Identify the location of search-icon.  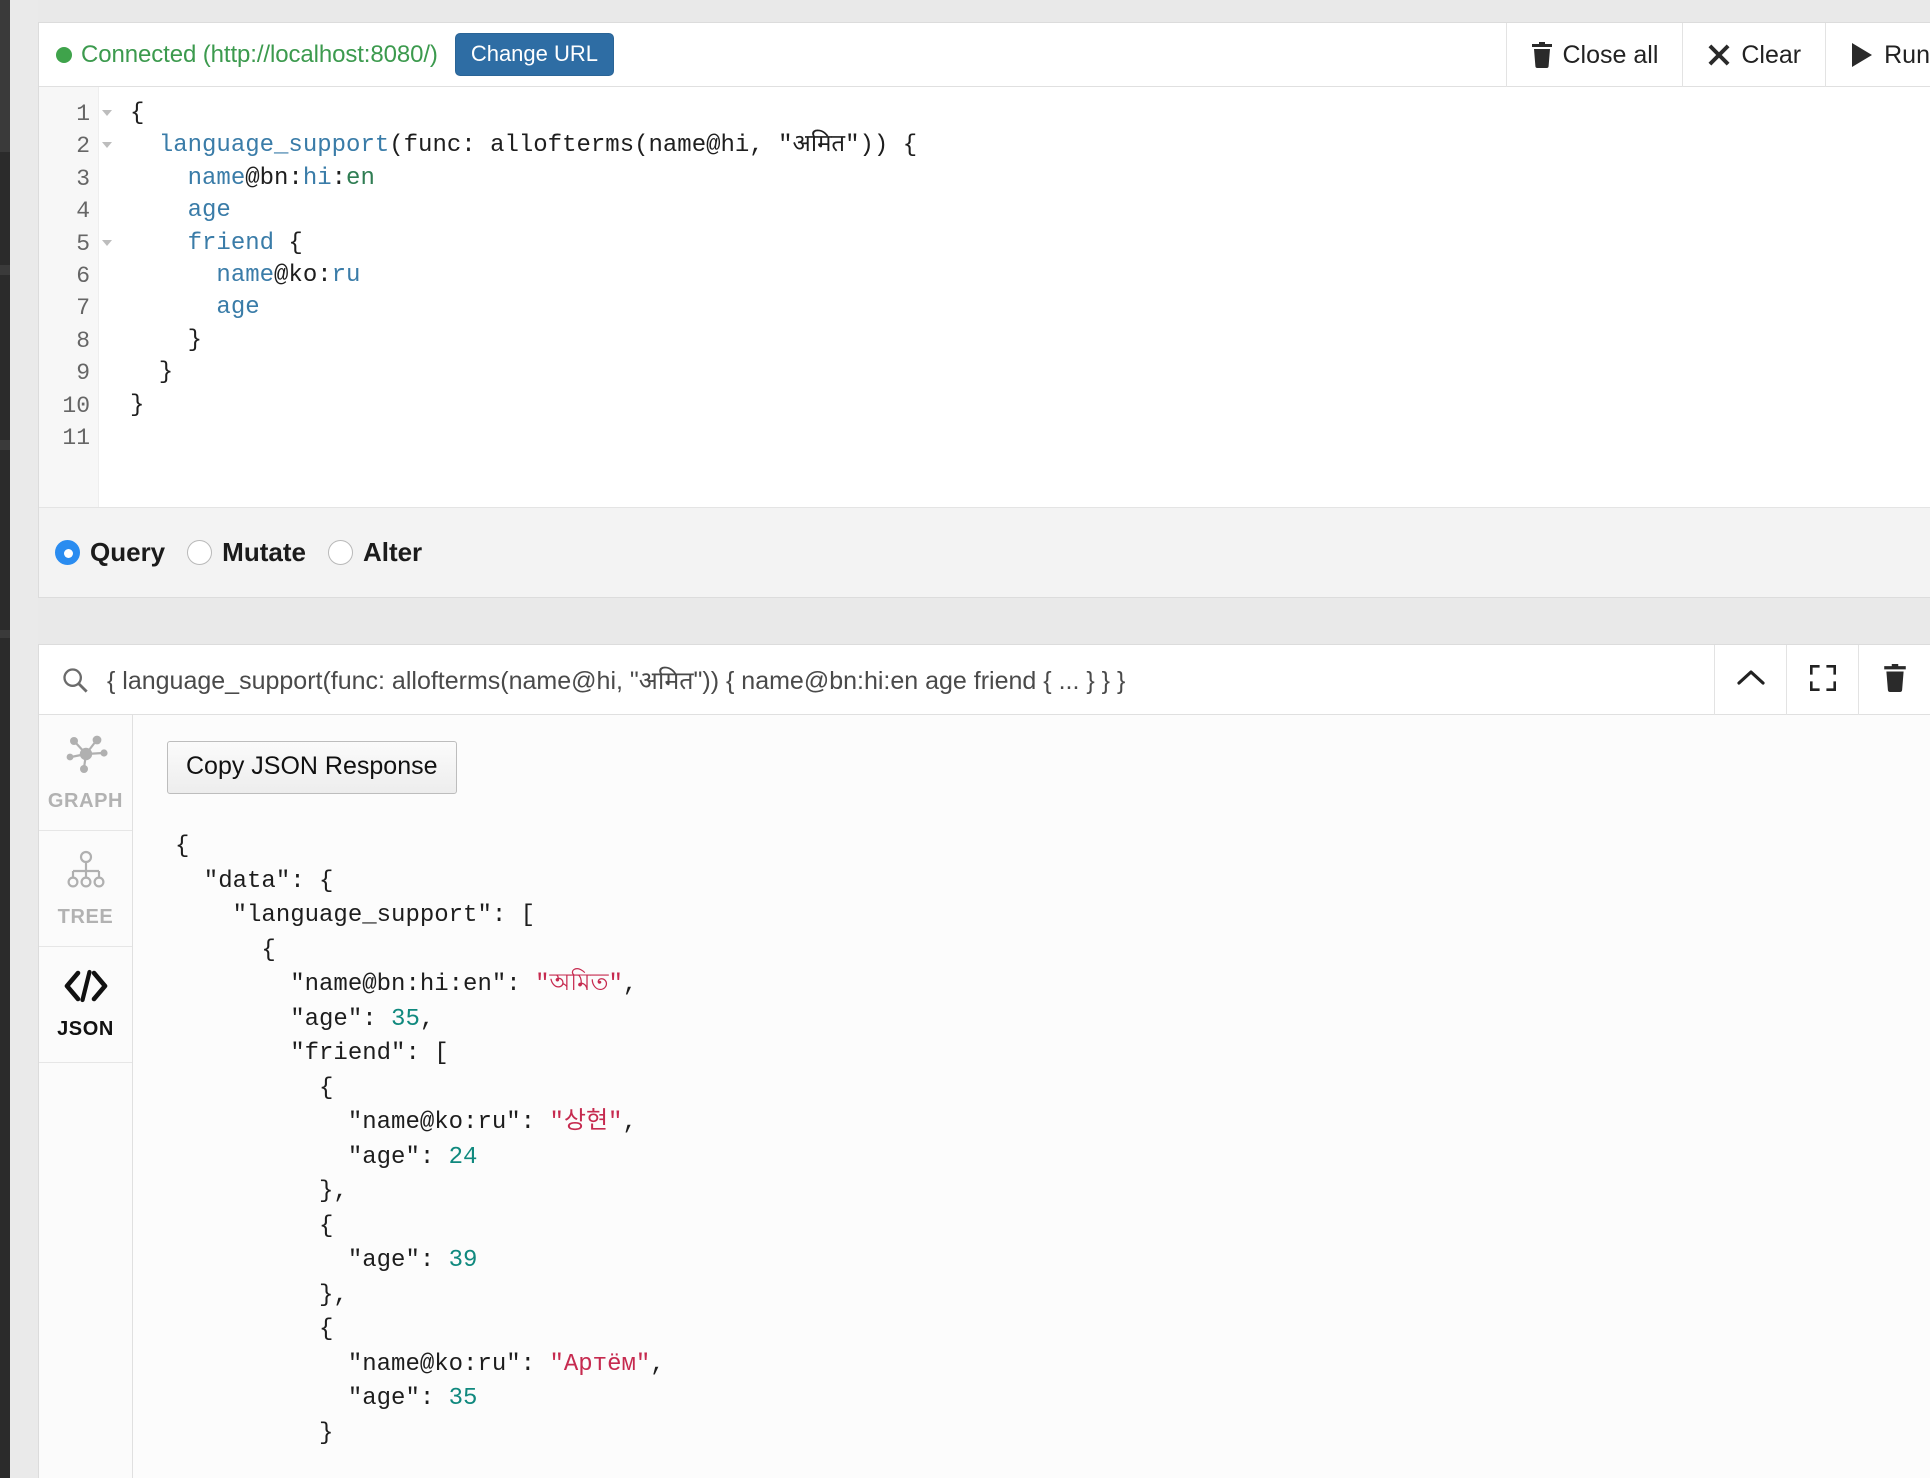
(75, 680).